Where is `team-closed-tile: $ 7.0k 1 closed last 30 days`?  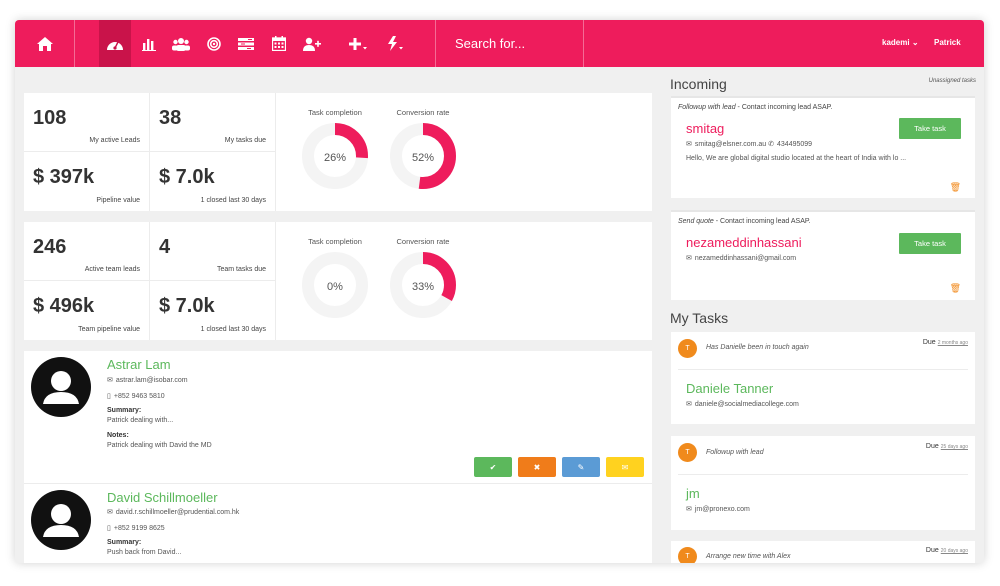 team-closed-tile: $ 7.0k 1 closed last 30 days is located at coordinates (213, 310).